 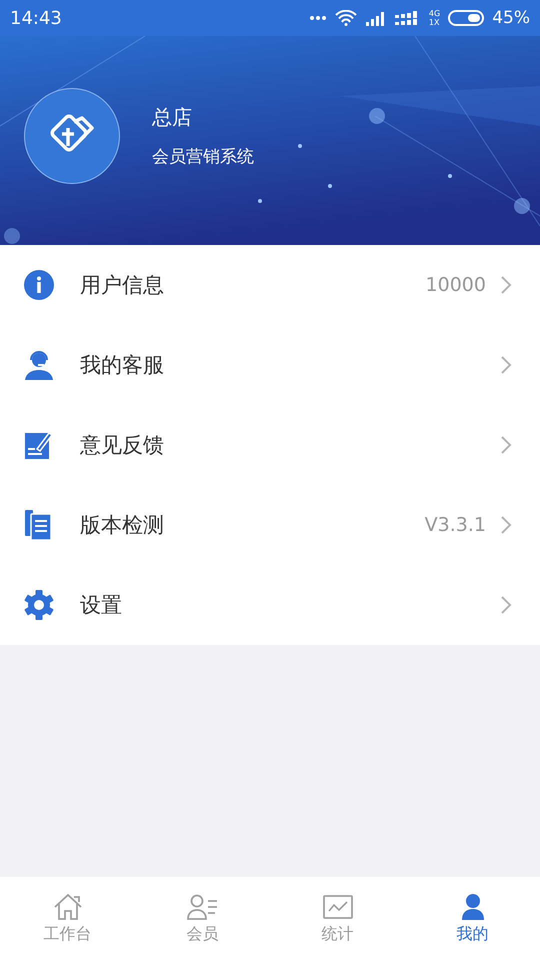 What do you see at coordinates (270, 525) in the screenshot?
I see `menu-item: 版本检测 V3.3.1` at bounding box center [270, 525].